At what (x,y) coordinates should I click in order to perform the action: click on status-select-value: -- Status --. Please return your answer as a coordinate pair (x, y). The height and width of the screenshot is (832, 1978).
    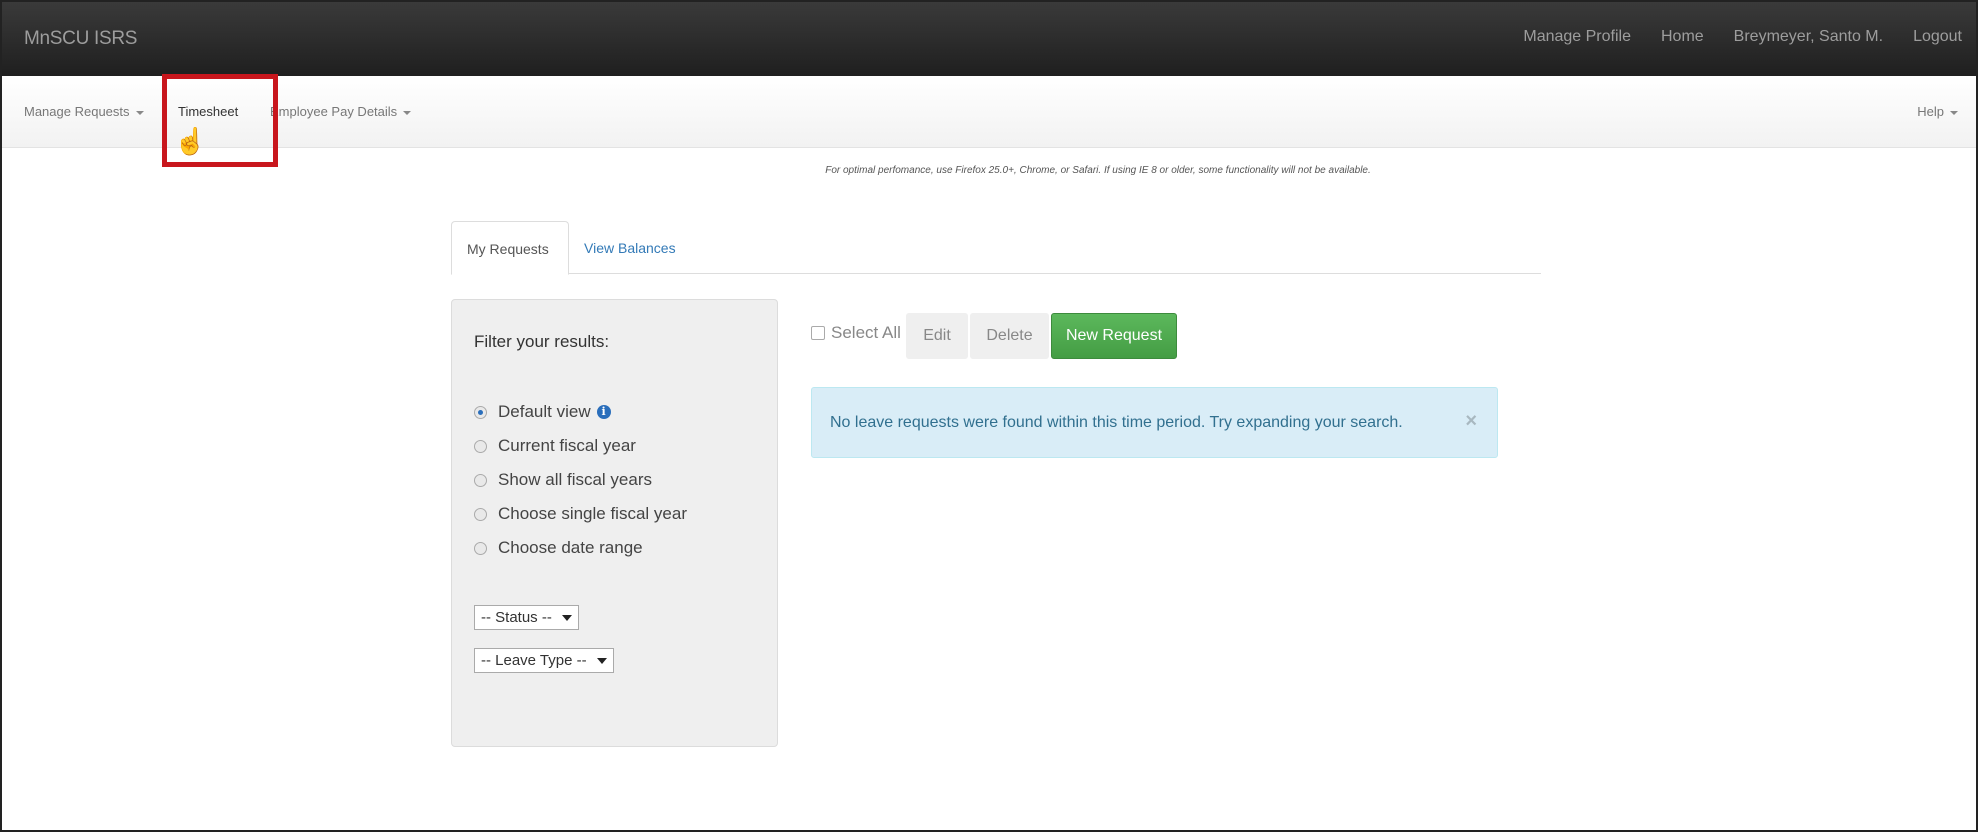
    Looking at the image, I should click on (516, 617).